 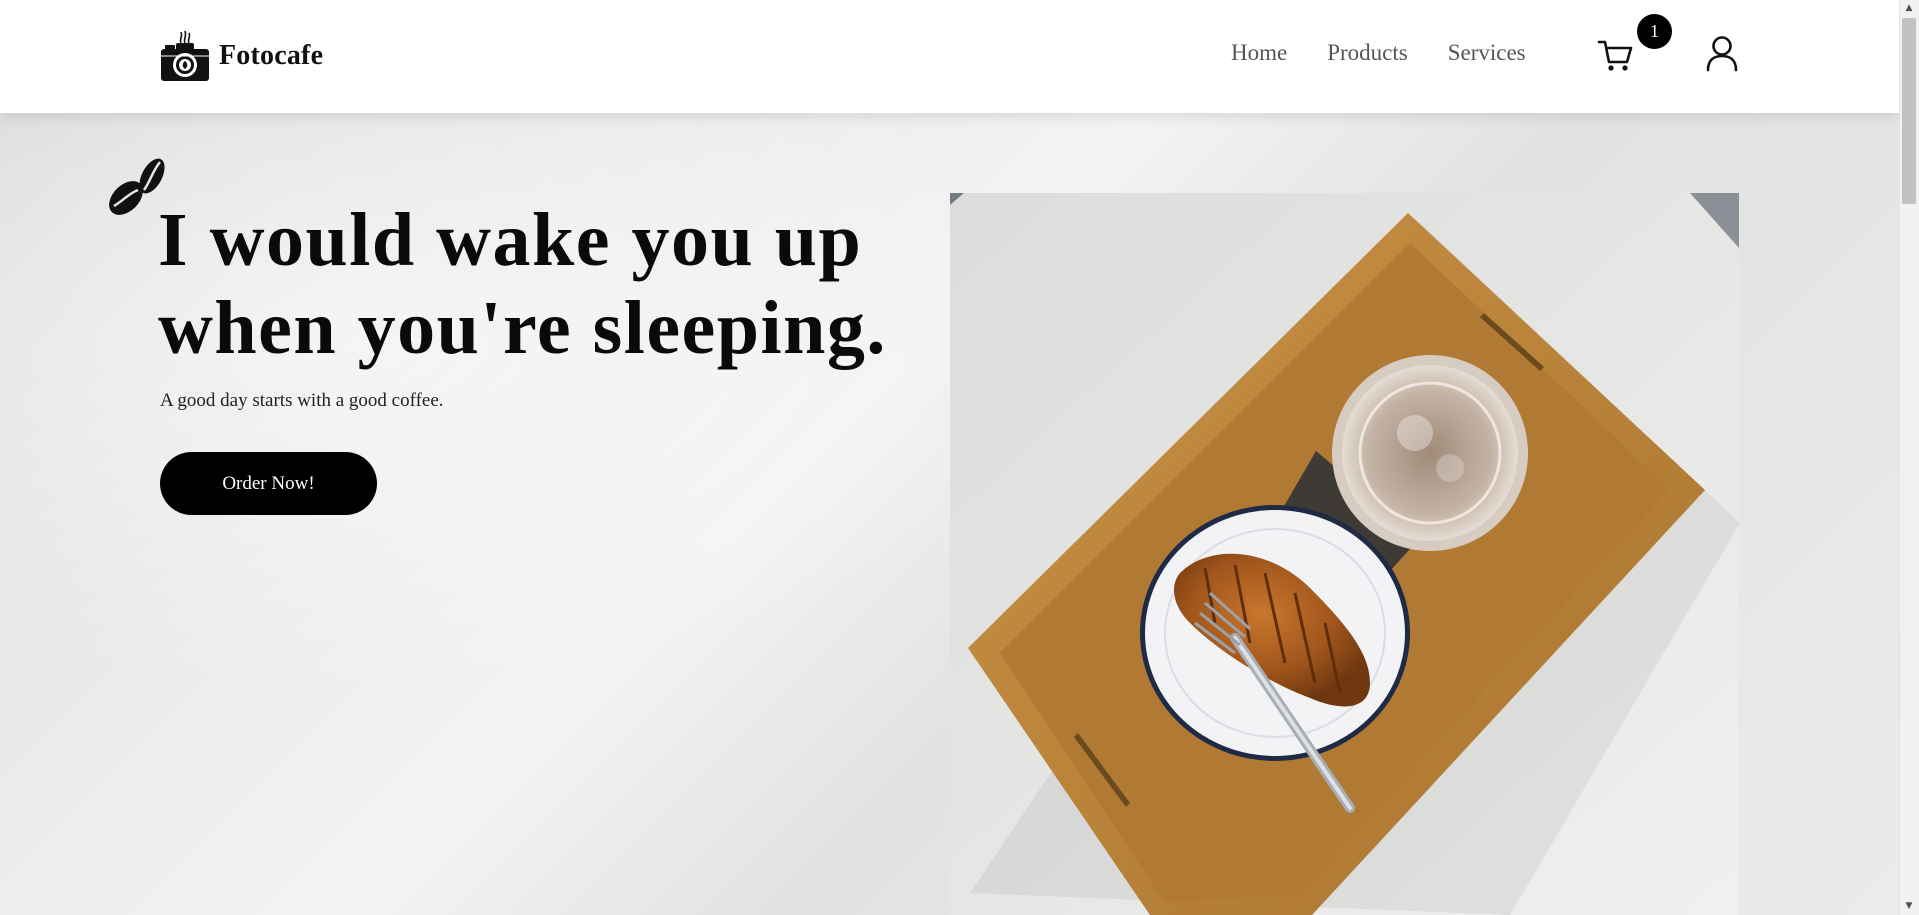 I want to click on cart-count-badge: 1, so click(x=1654, y=31).